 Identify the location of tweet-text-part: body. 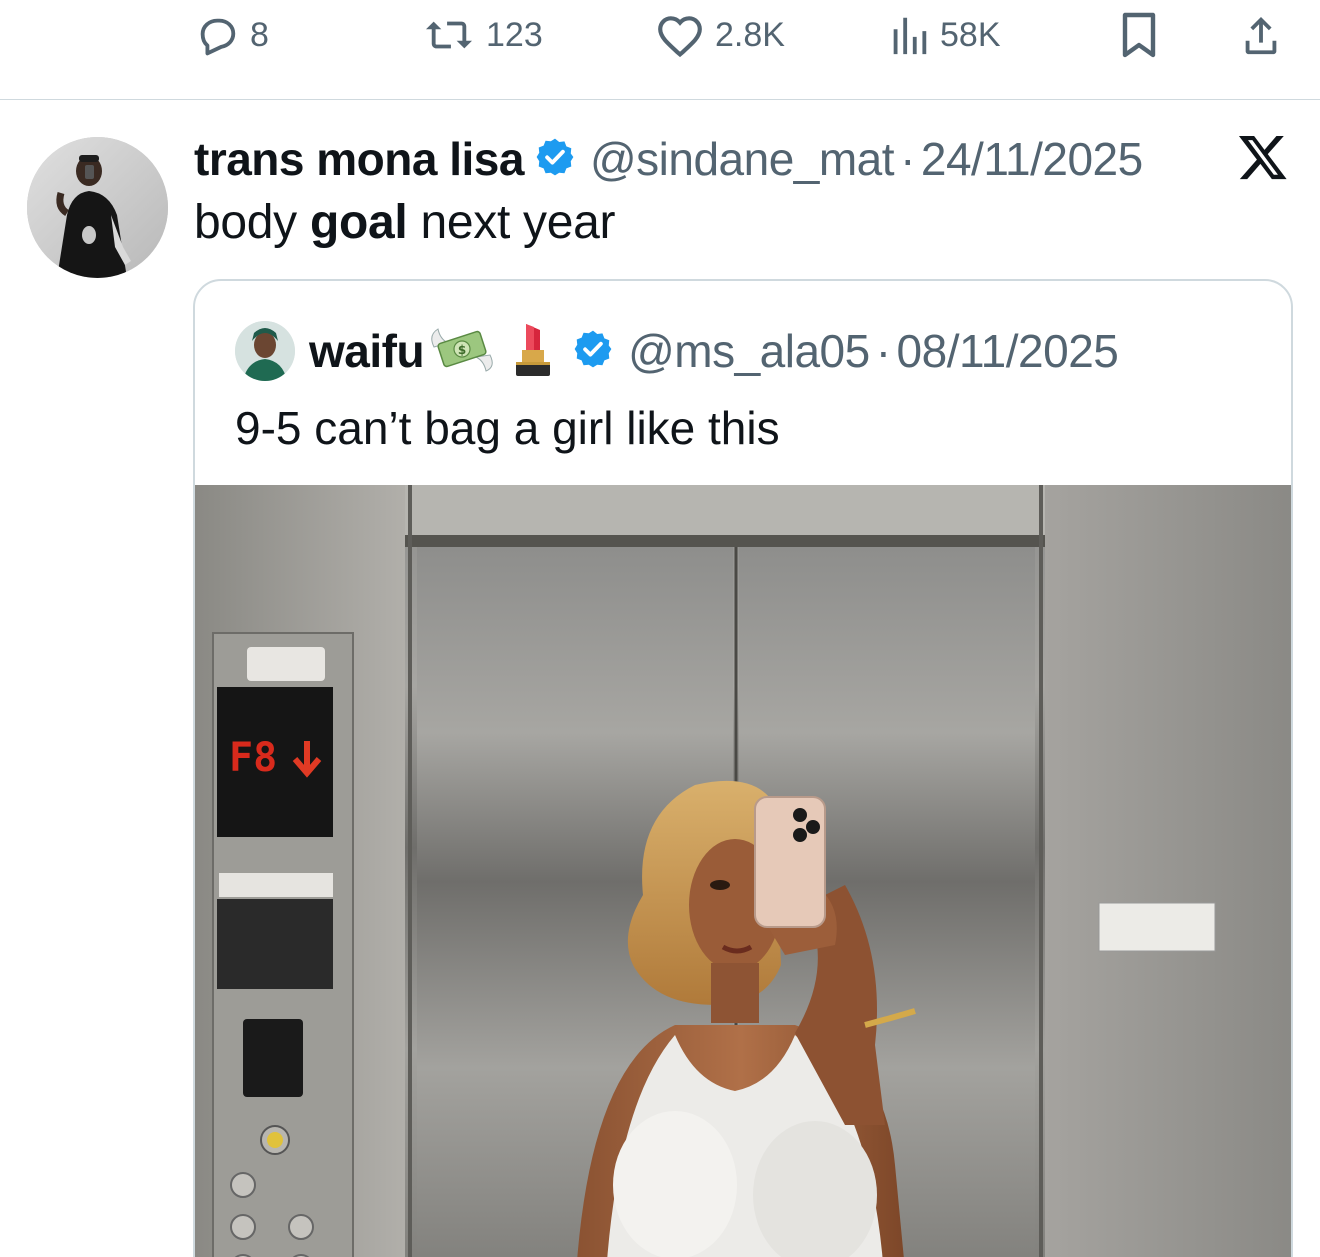
(252, 222).